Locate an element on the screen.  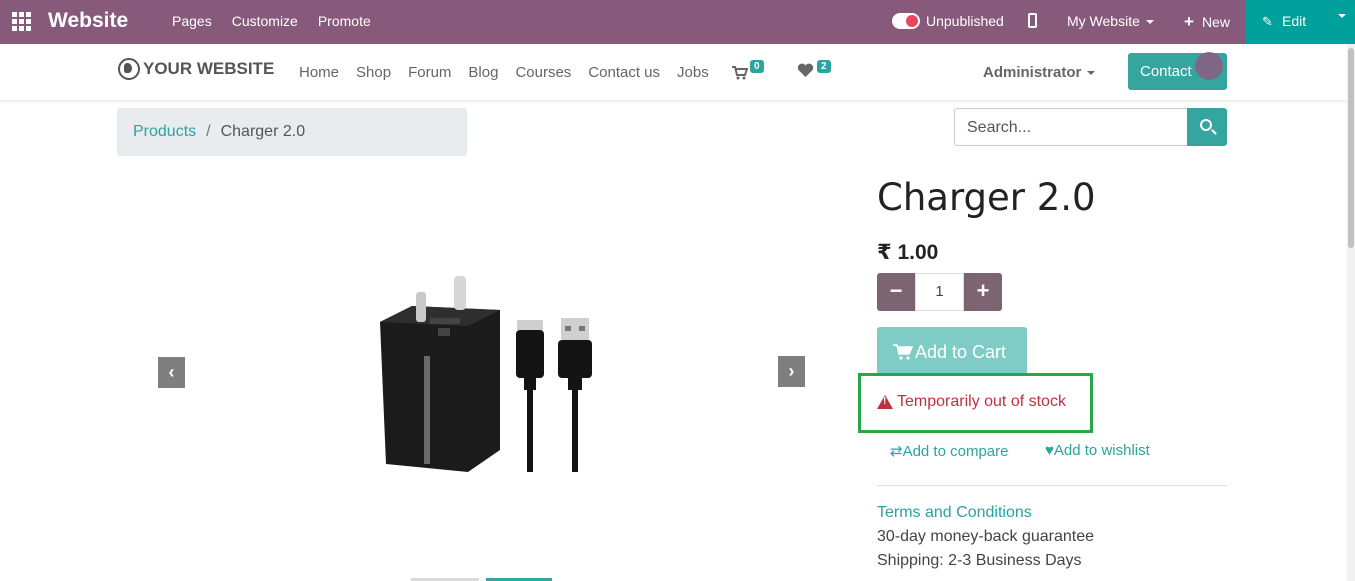
stock-status-text: Temporarily out of stock is located at coordinates (981, 401).